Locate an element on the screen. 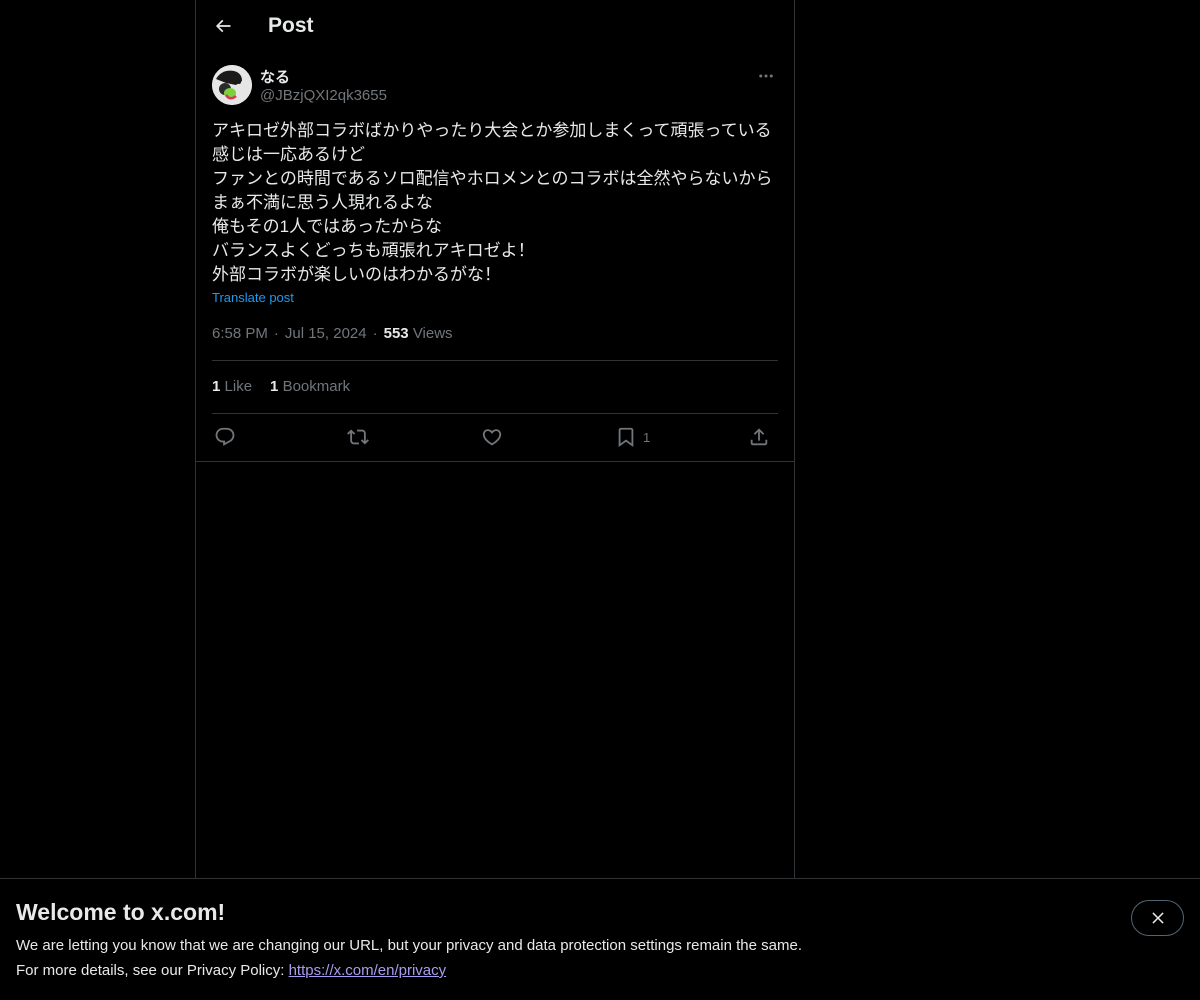  author-handle: @JBzjQXI2qk3655 is located at coordinates (323, 95).